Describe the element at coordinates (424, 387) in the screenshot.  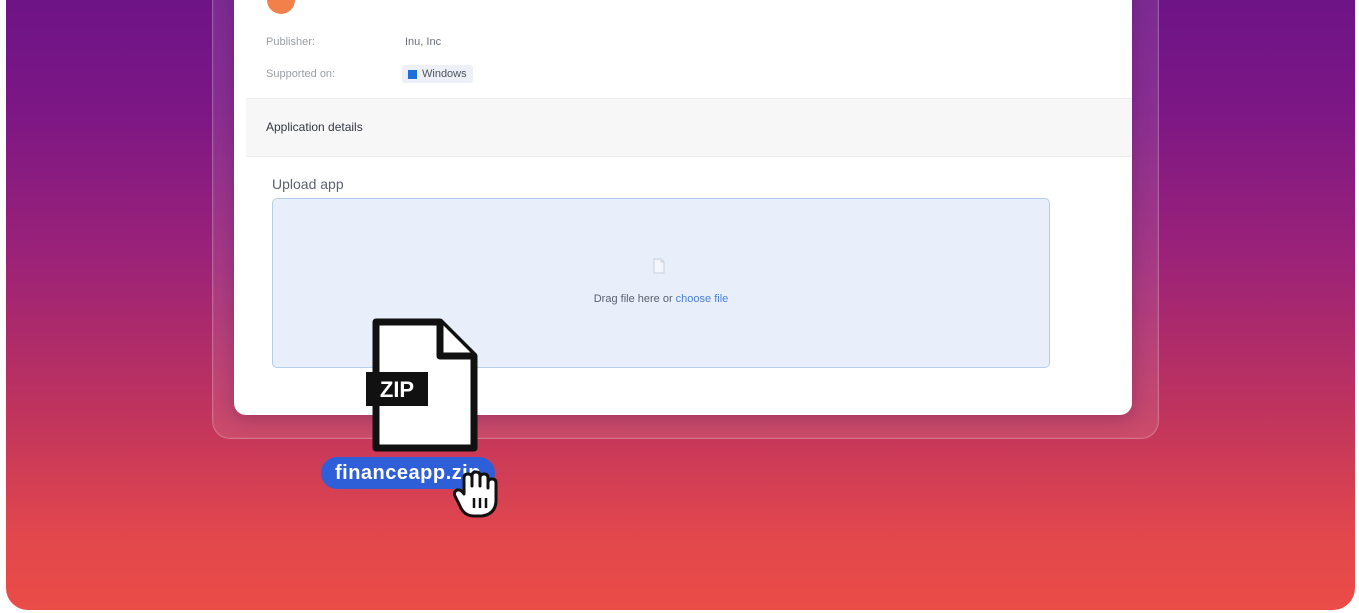
I see `zip-file-icon: ZIP` at that location.